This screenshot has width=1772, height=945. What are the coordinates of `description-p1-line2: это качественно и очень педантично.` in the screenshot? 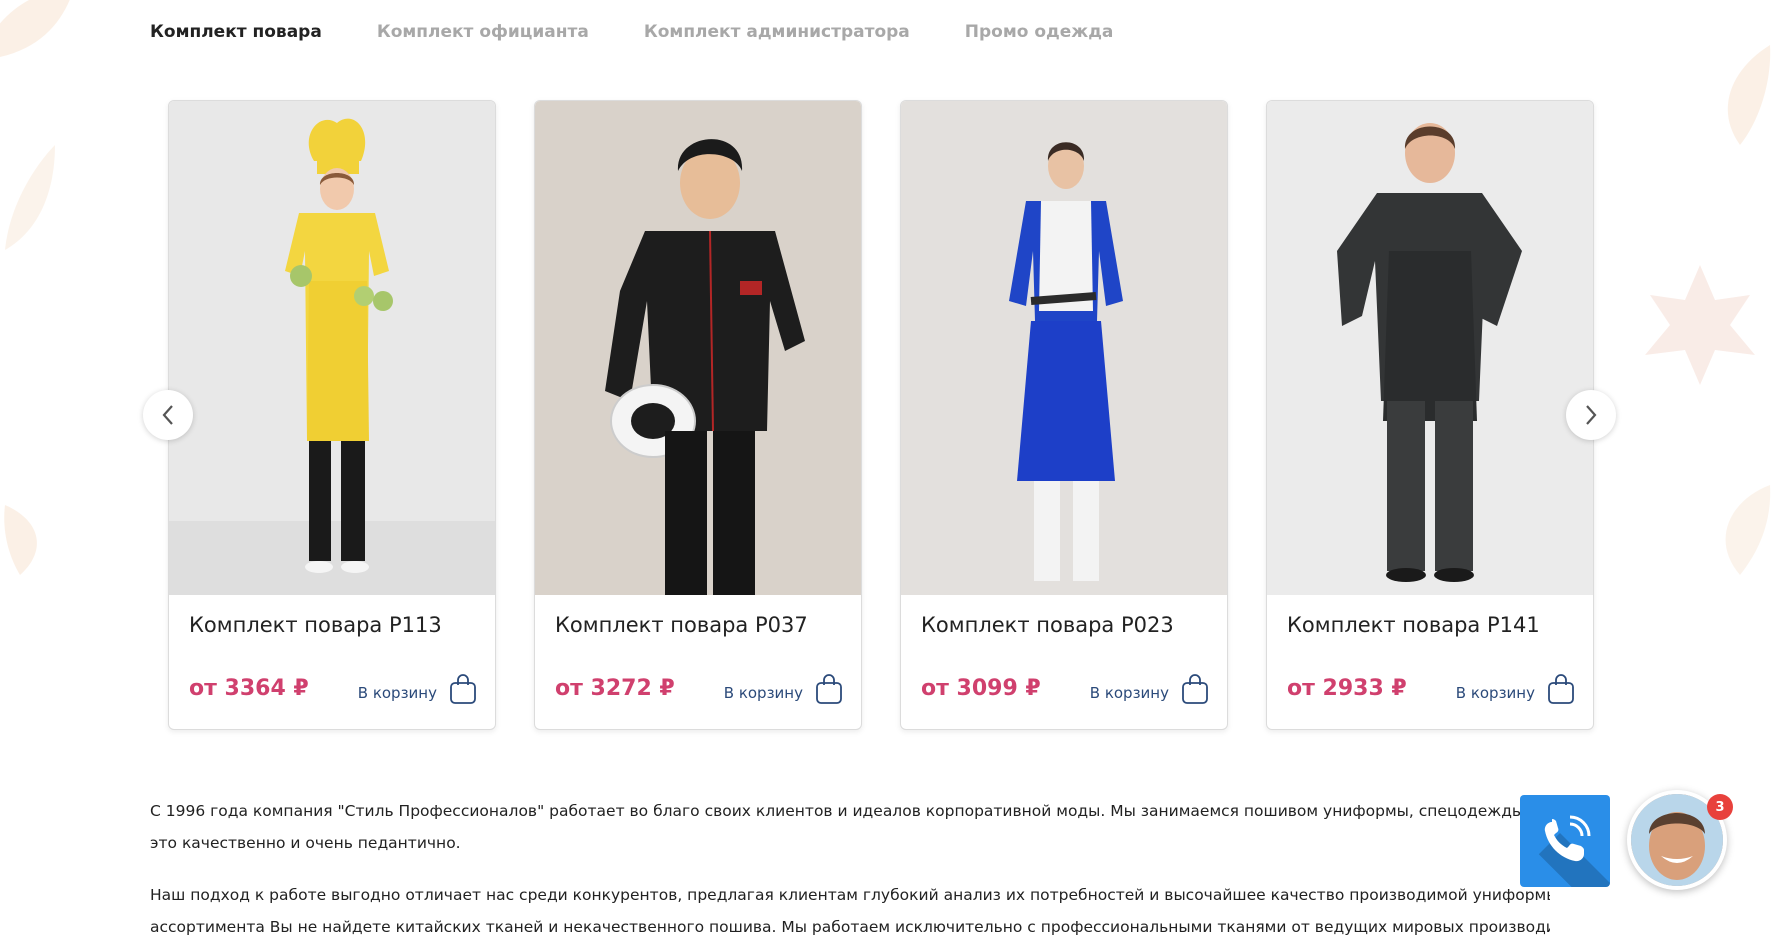 It's located at (305, 843).